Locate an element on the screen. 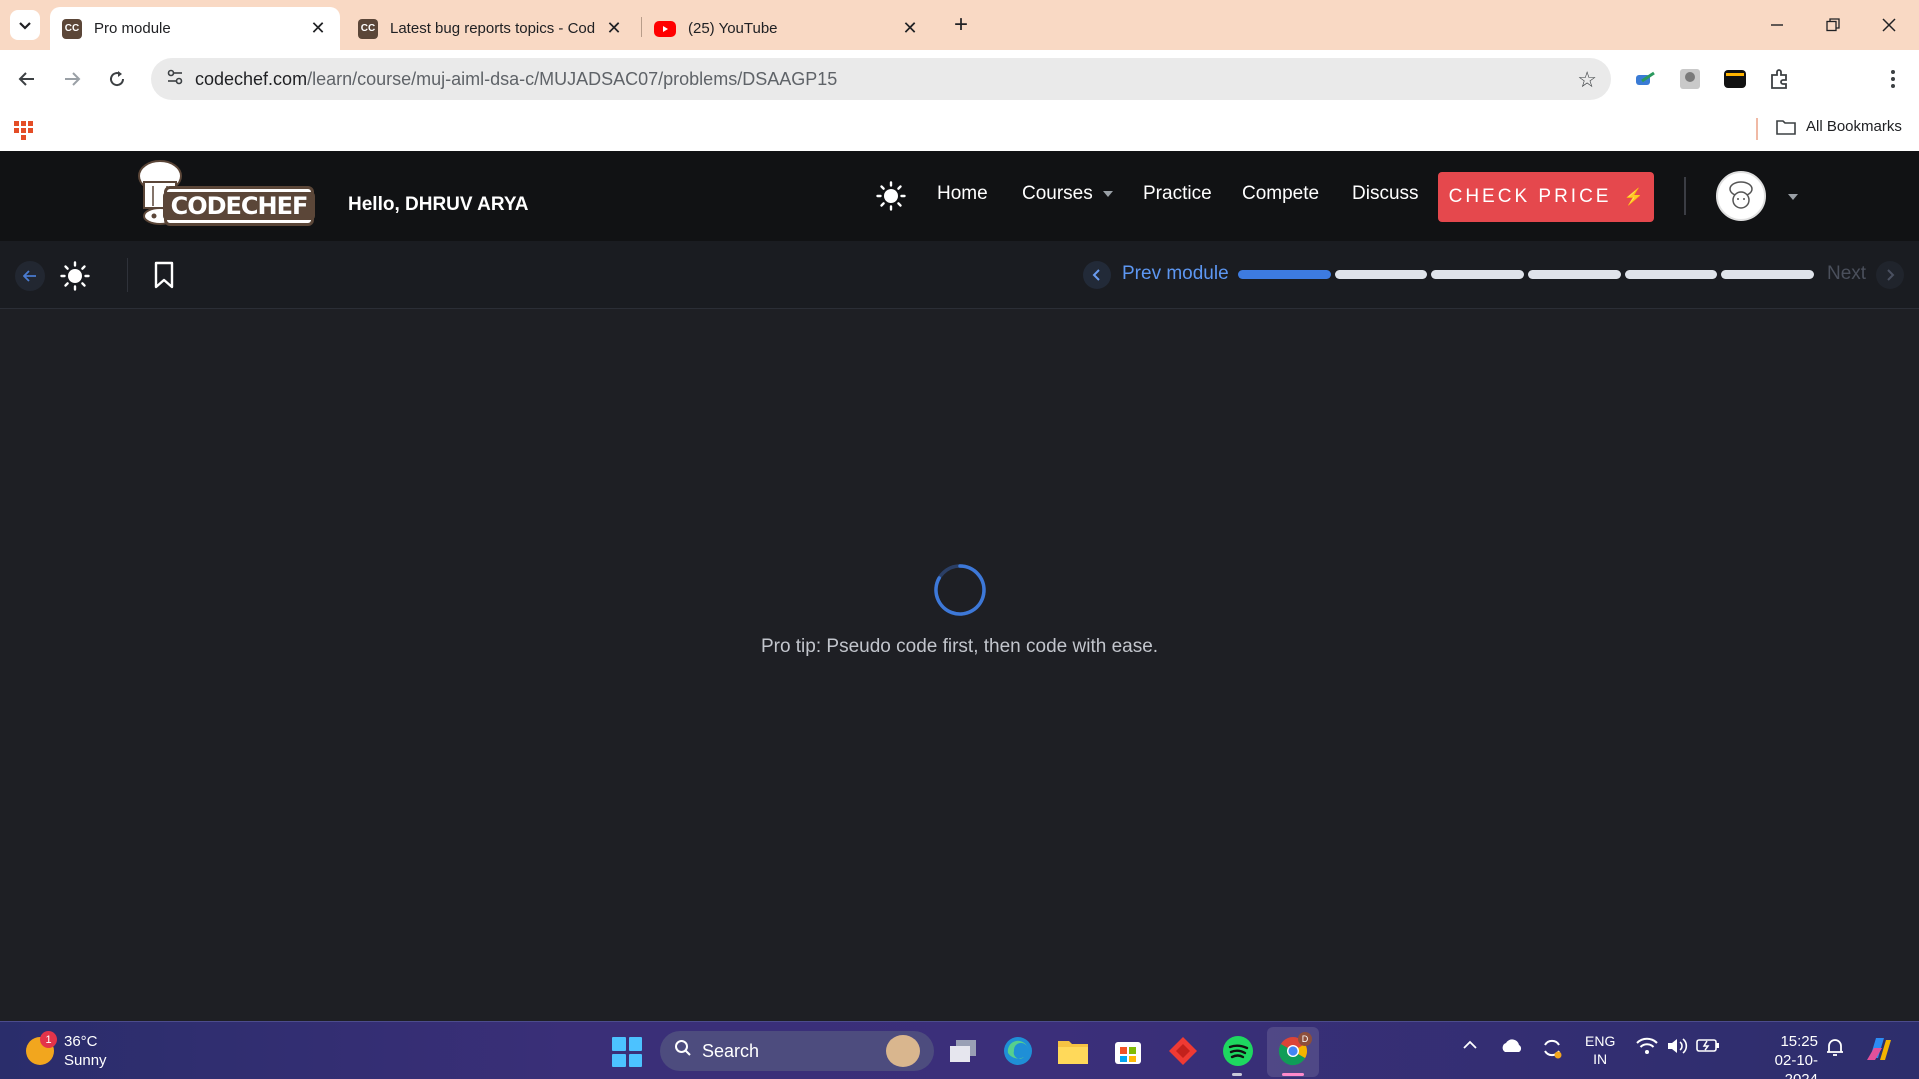  minimize-icon is located at coordinates (1777, 25).